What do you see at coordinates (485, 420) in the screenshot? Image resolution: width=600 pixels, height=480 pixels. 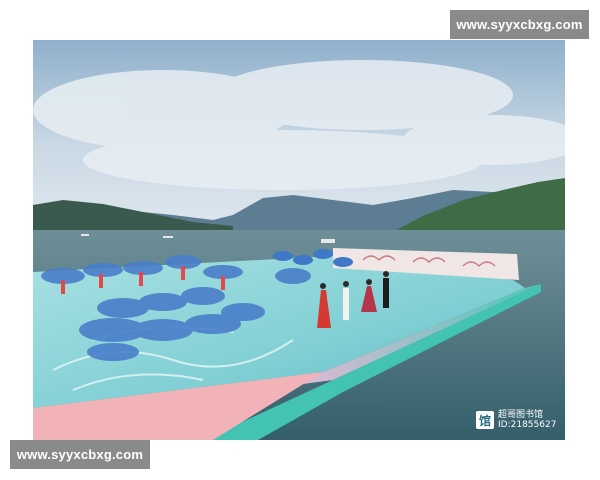 I see `library-logo-icon: 馆` at bounding box center [485, 420].